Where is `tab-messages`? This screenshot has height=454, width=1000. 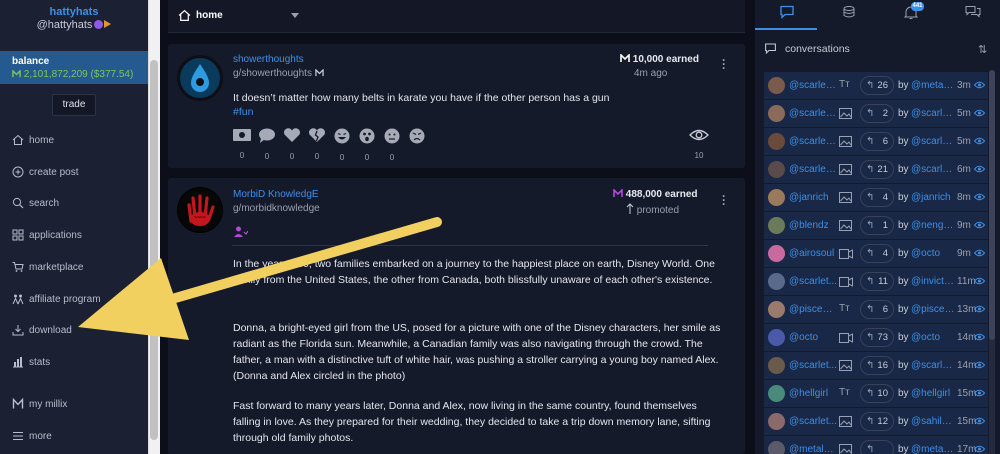
tab-messages is located at coordinates (973, 14).